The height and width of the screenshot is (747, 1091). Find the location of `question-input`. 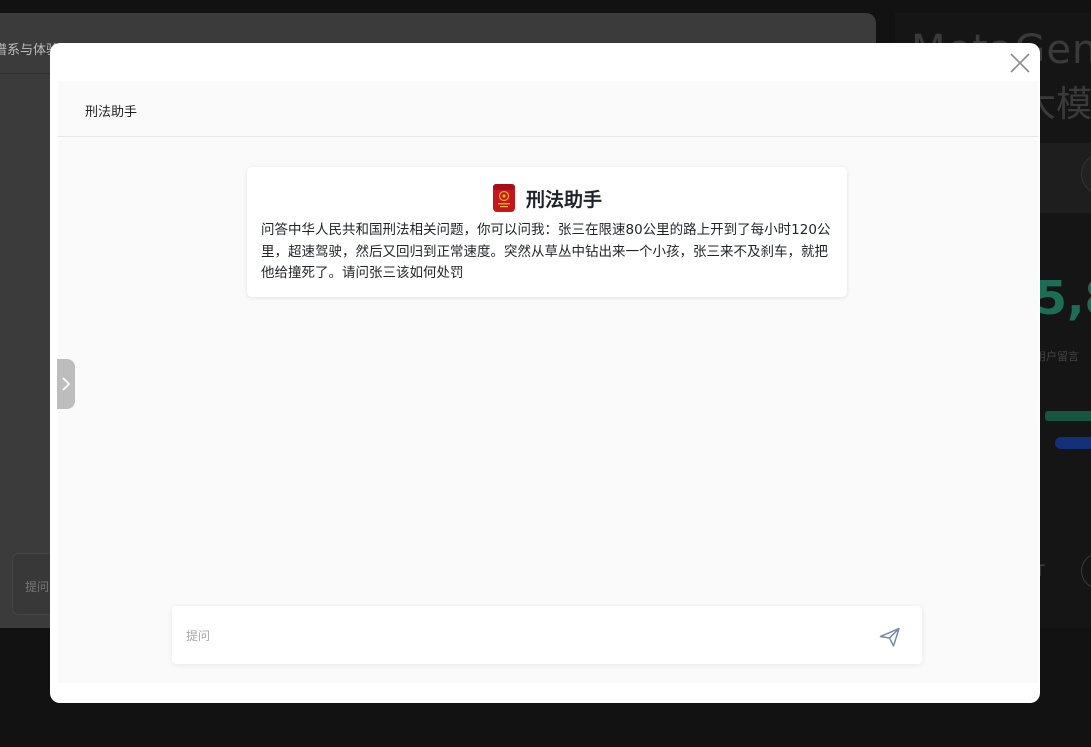

question-input is located at coordinates (516, 636).